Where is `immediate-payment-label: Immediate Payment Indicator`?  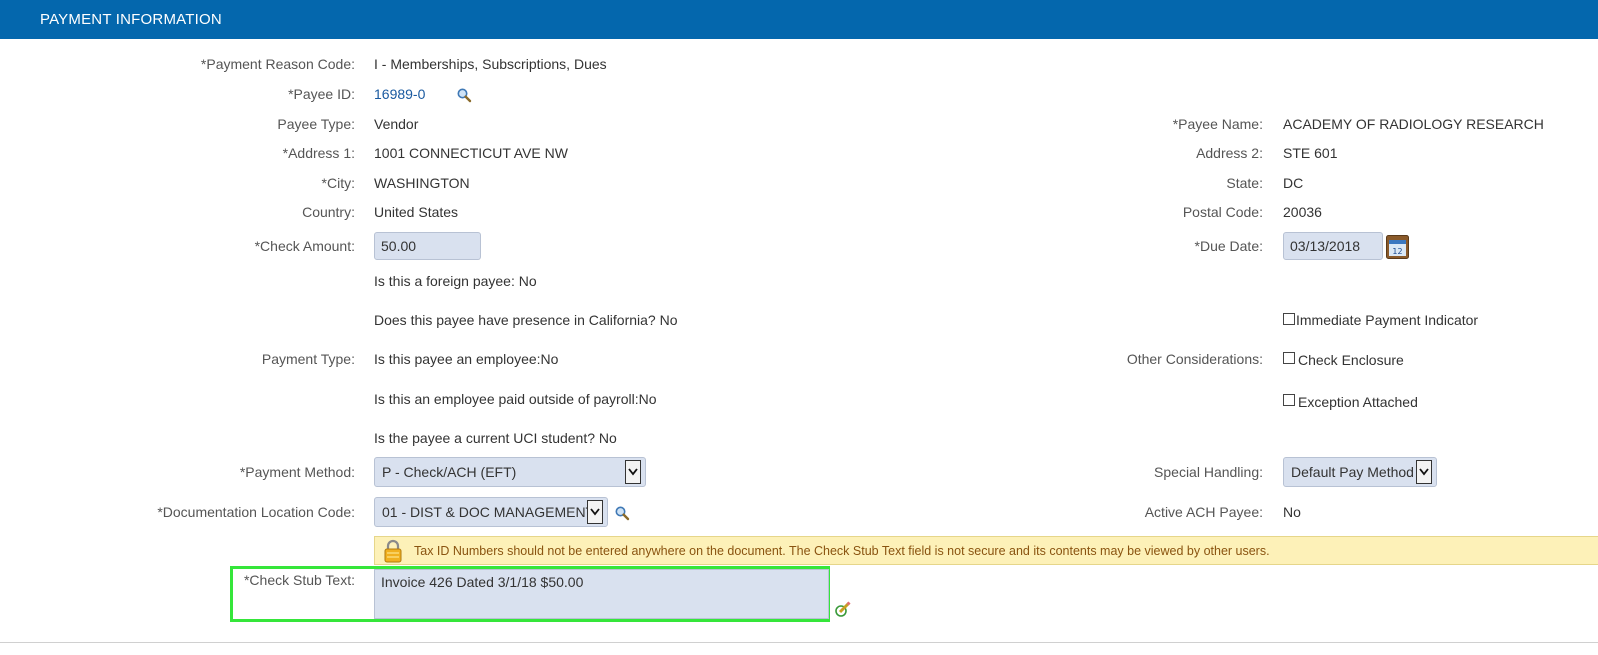 immediate-payment-label: Immediate Payment Indicator is located at coordinates (1387, 320).